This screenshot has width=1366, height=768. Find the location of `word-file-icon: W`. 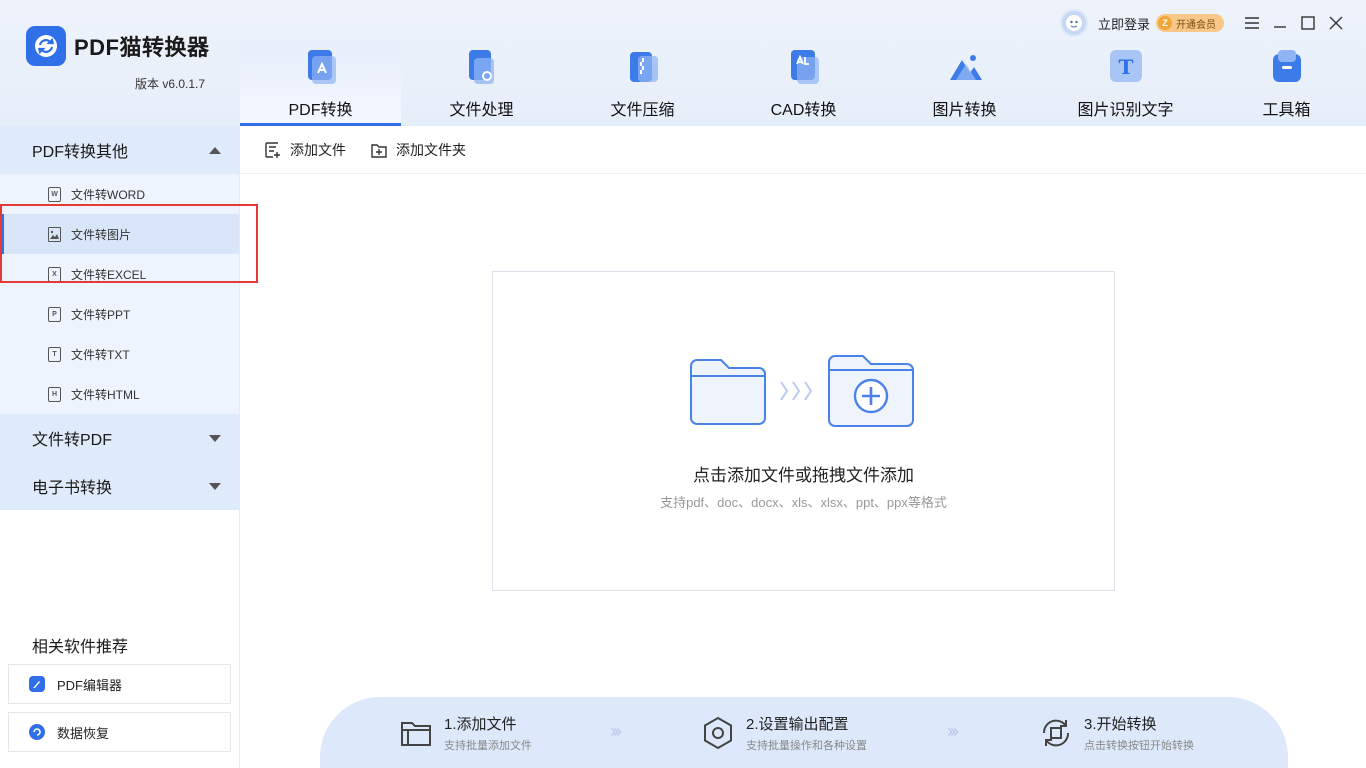

word-file-icon: W is located at coordinates (54, 194).